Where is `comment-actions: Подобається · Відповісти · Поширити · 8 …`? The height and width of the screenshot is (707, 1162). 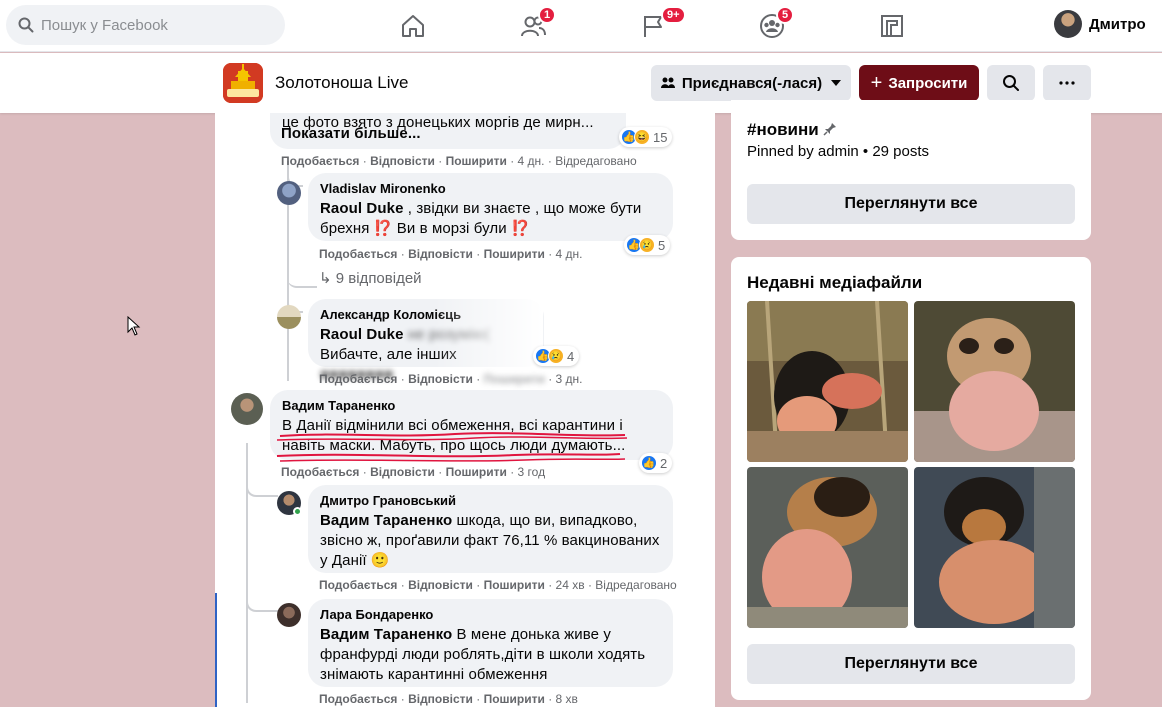
comment-actions: Подобається · Відповісти · Поширити · 8 … is located at coordinates (448, 699).